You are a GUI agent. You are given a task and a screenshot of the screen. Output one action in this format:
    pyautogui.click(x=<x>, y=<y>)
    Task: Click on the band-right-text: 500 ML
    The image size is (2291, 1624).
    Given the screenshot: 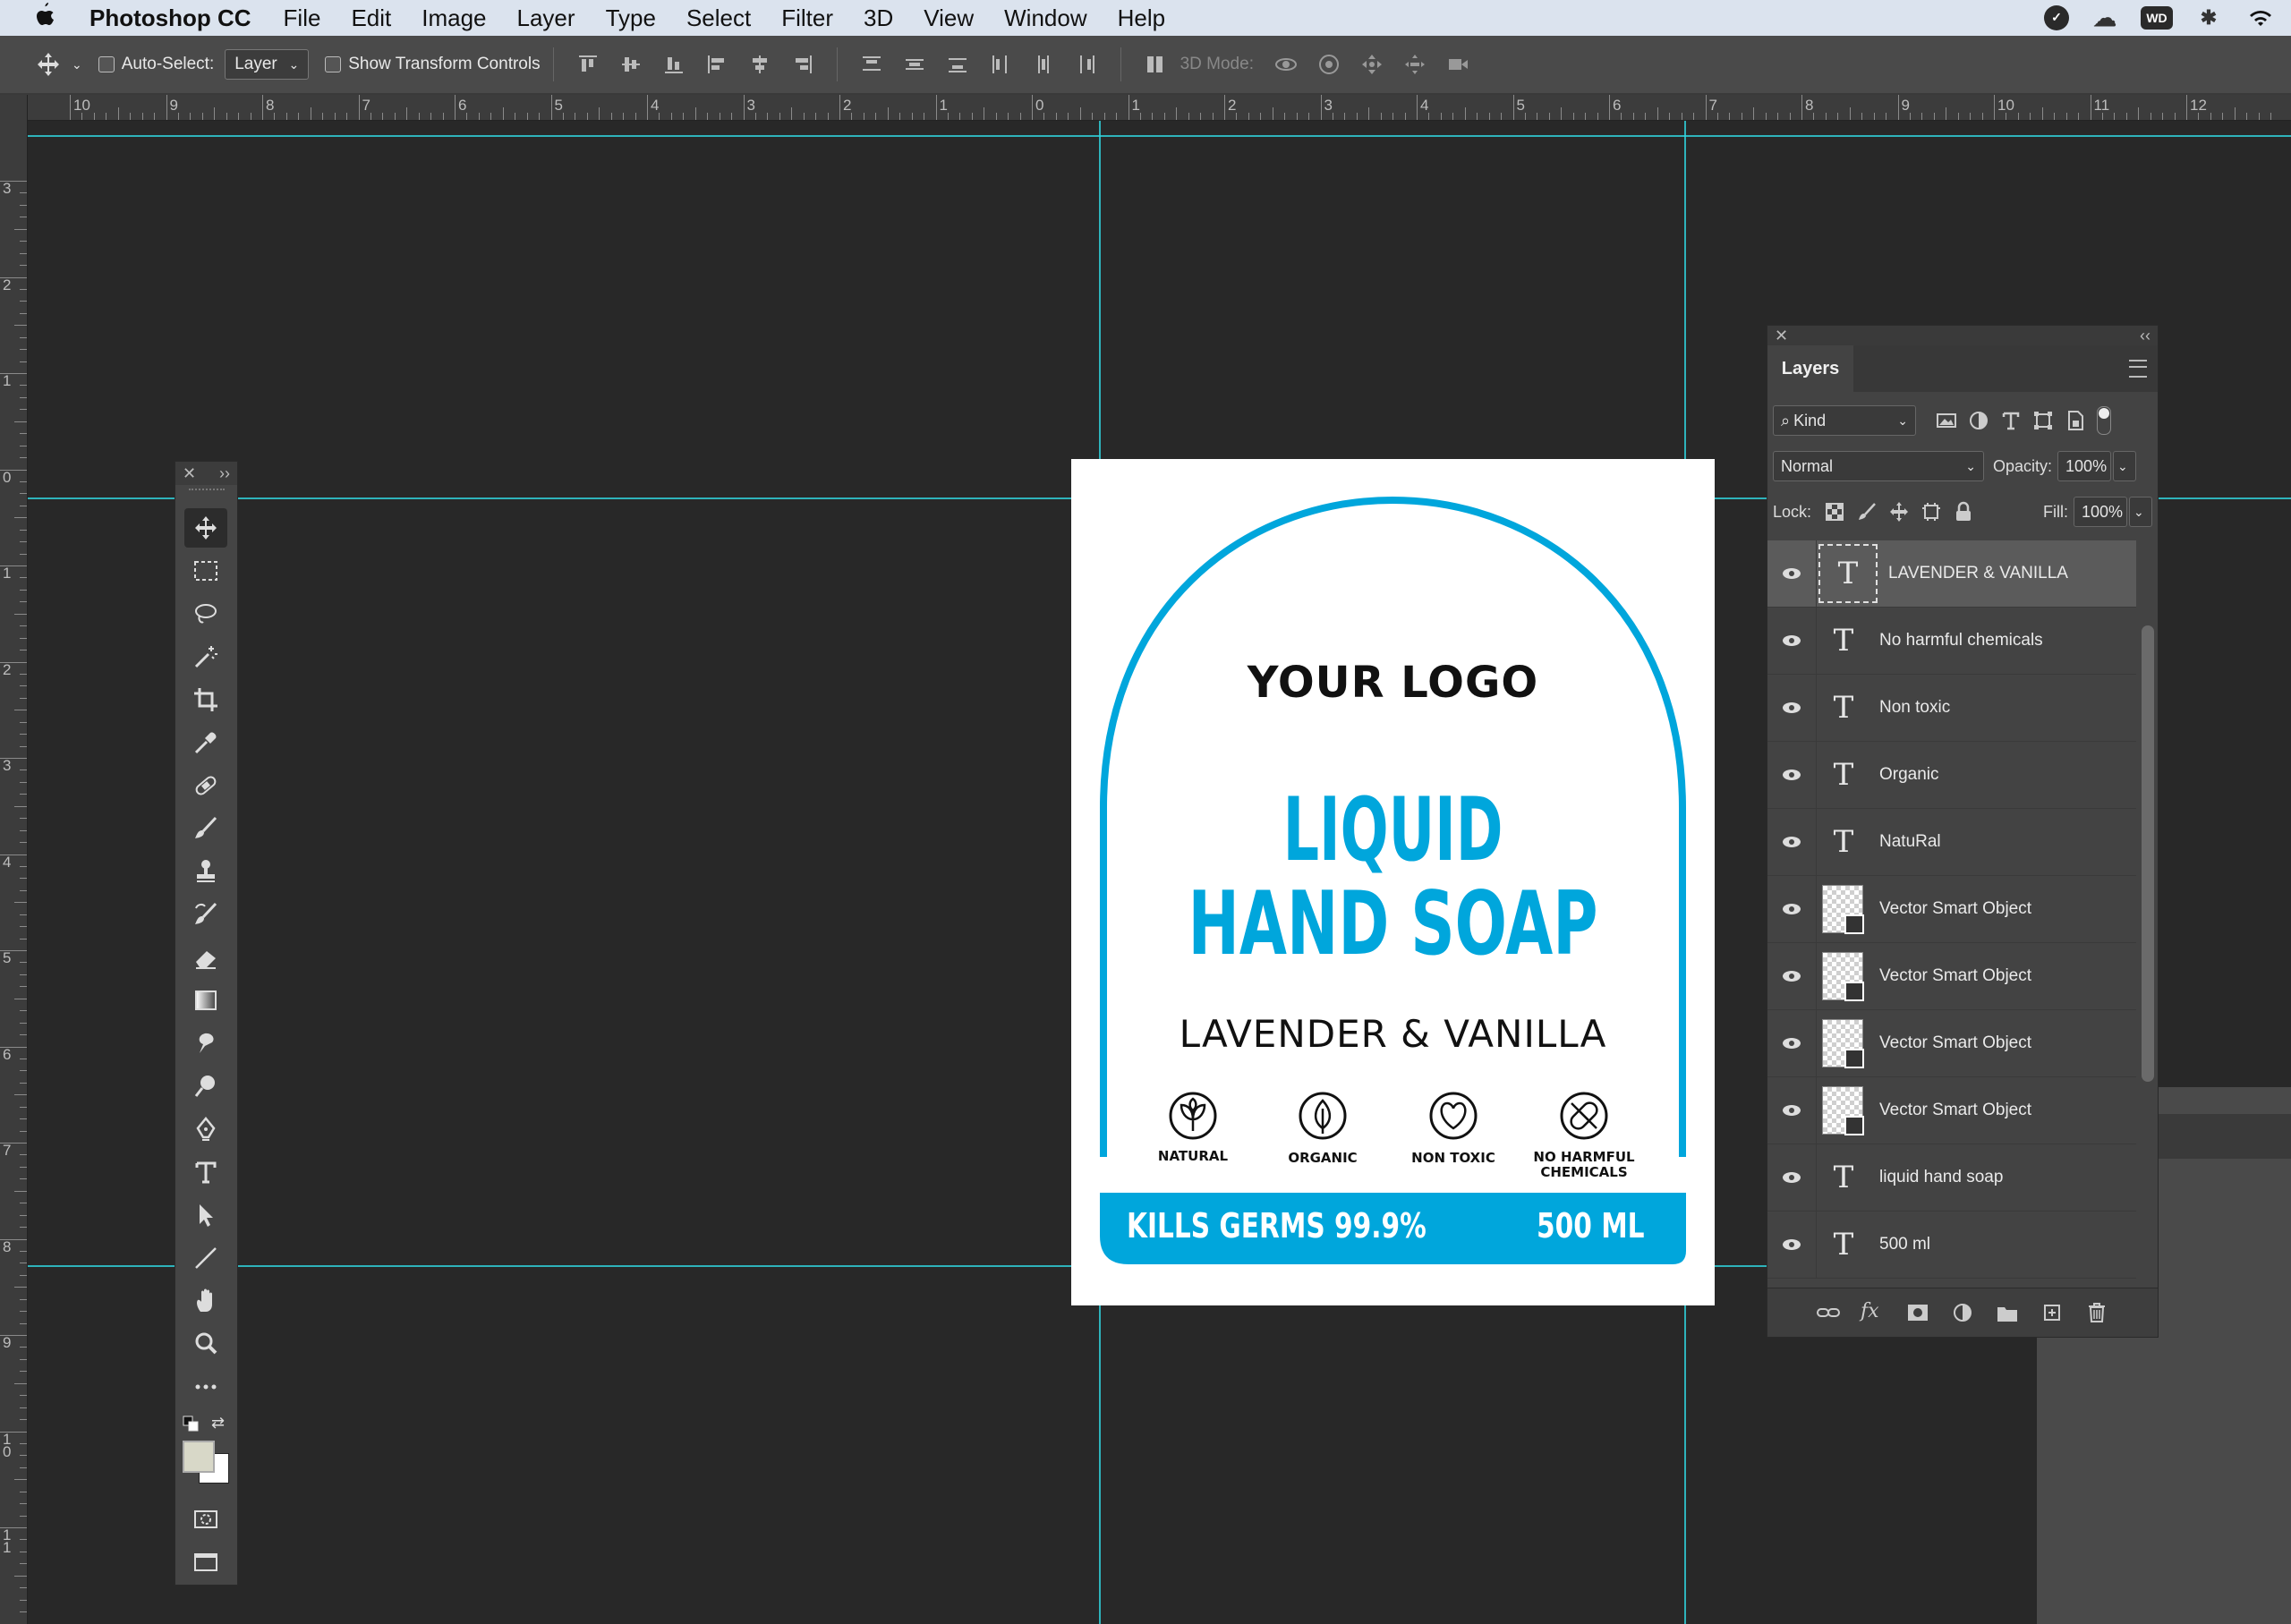 What is the action you would take?
    pyautogui.click(x=1591, y=1226)
    